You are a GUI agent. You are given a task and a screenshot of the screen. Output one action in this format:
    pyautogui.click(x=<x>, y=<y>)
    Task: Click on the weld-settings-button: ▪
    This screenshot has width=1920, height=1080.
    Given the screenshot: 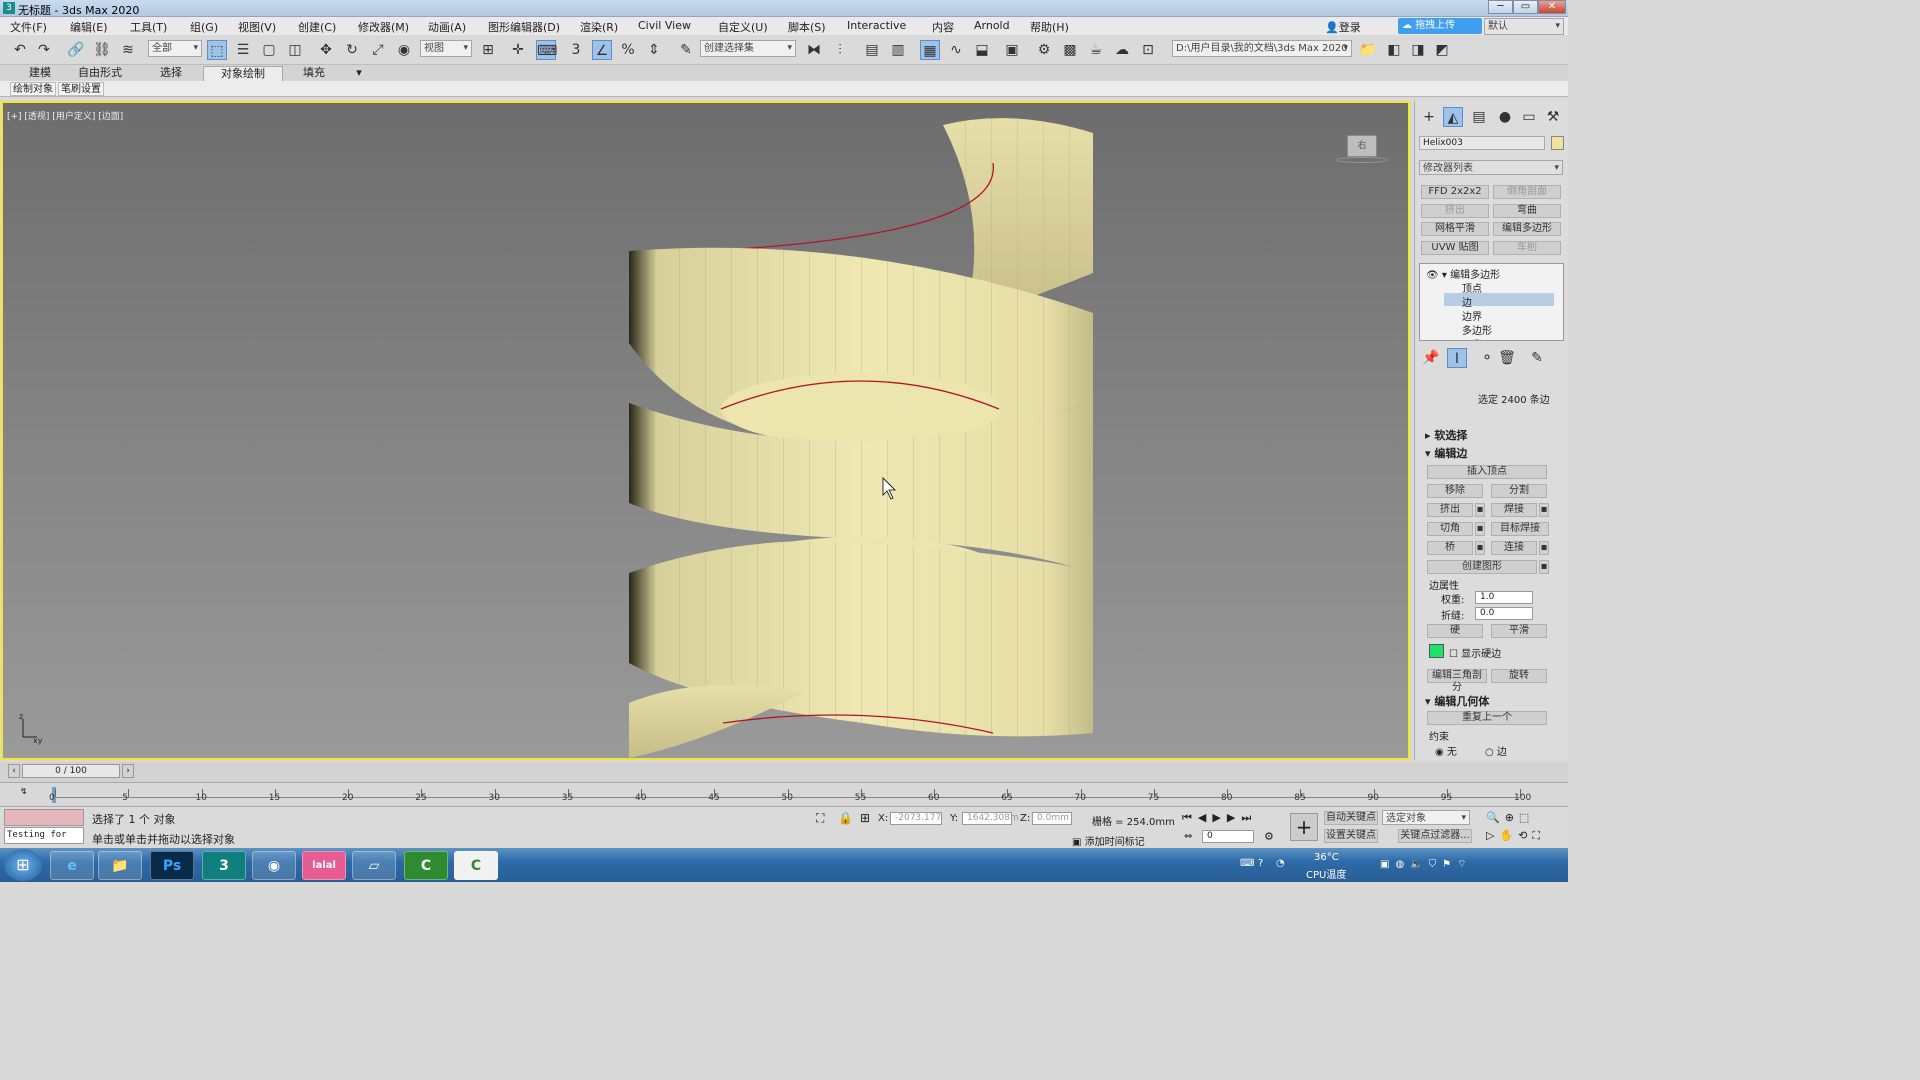 What is the action you would take?
    pyautogui.click(x=1544, y=510)
    